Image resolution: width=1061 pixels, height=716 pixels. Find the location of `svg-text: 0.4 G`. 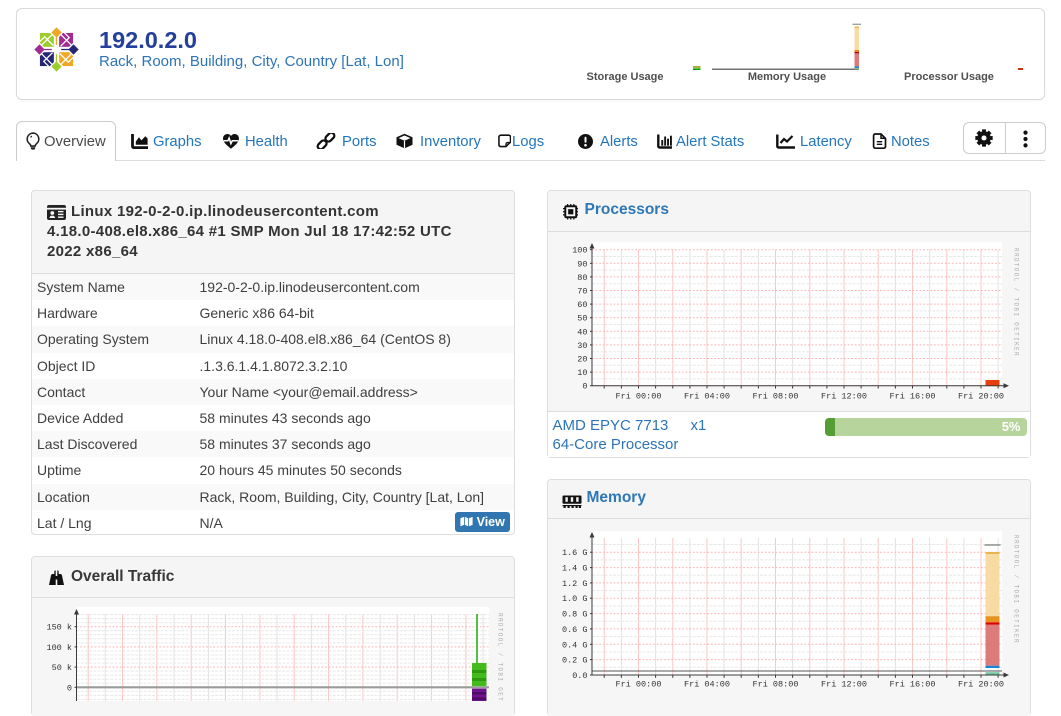

svg-text: 0.4 G is located at coordinates (574, 645).